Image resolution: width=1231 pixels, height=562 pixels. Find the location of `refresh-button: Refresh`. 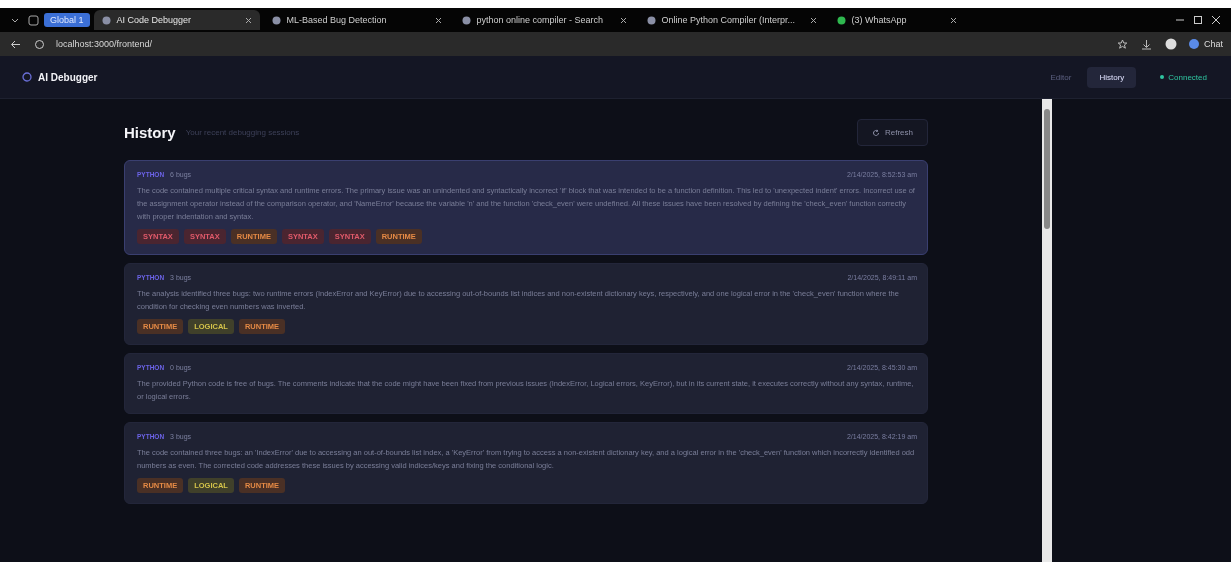

refresh-button: Refresh is located at coordinates (892, 132).